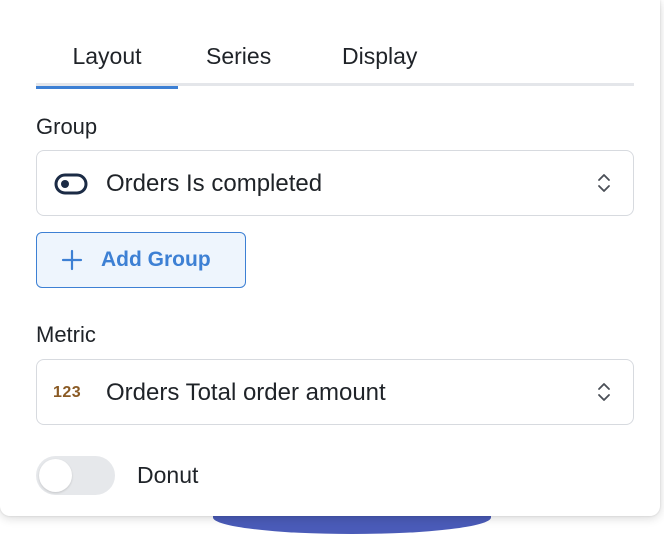 The image size is (664, 534). What do you see at coordinates (71, 184) in the screenshot?
I see `toggle-icon` at bounding box center [71, 184].